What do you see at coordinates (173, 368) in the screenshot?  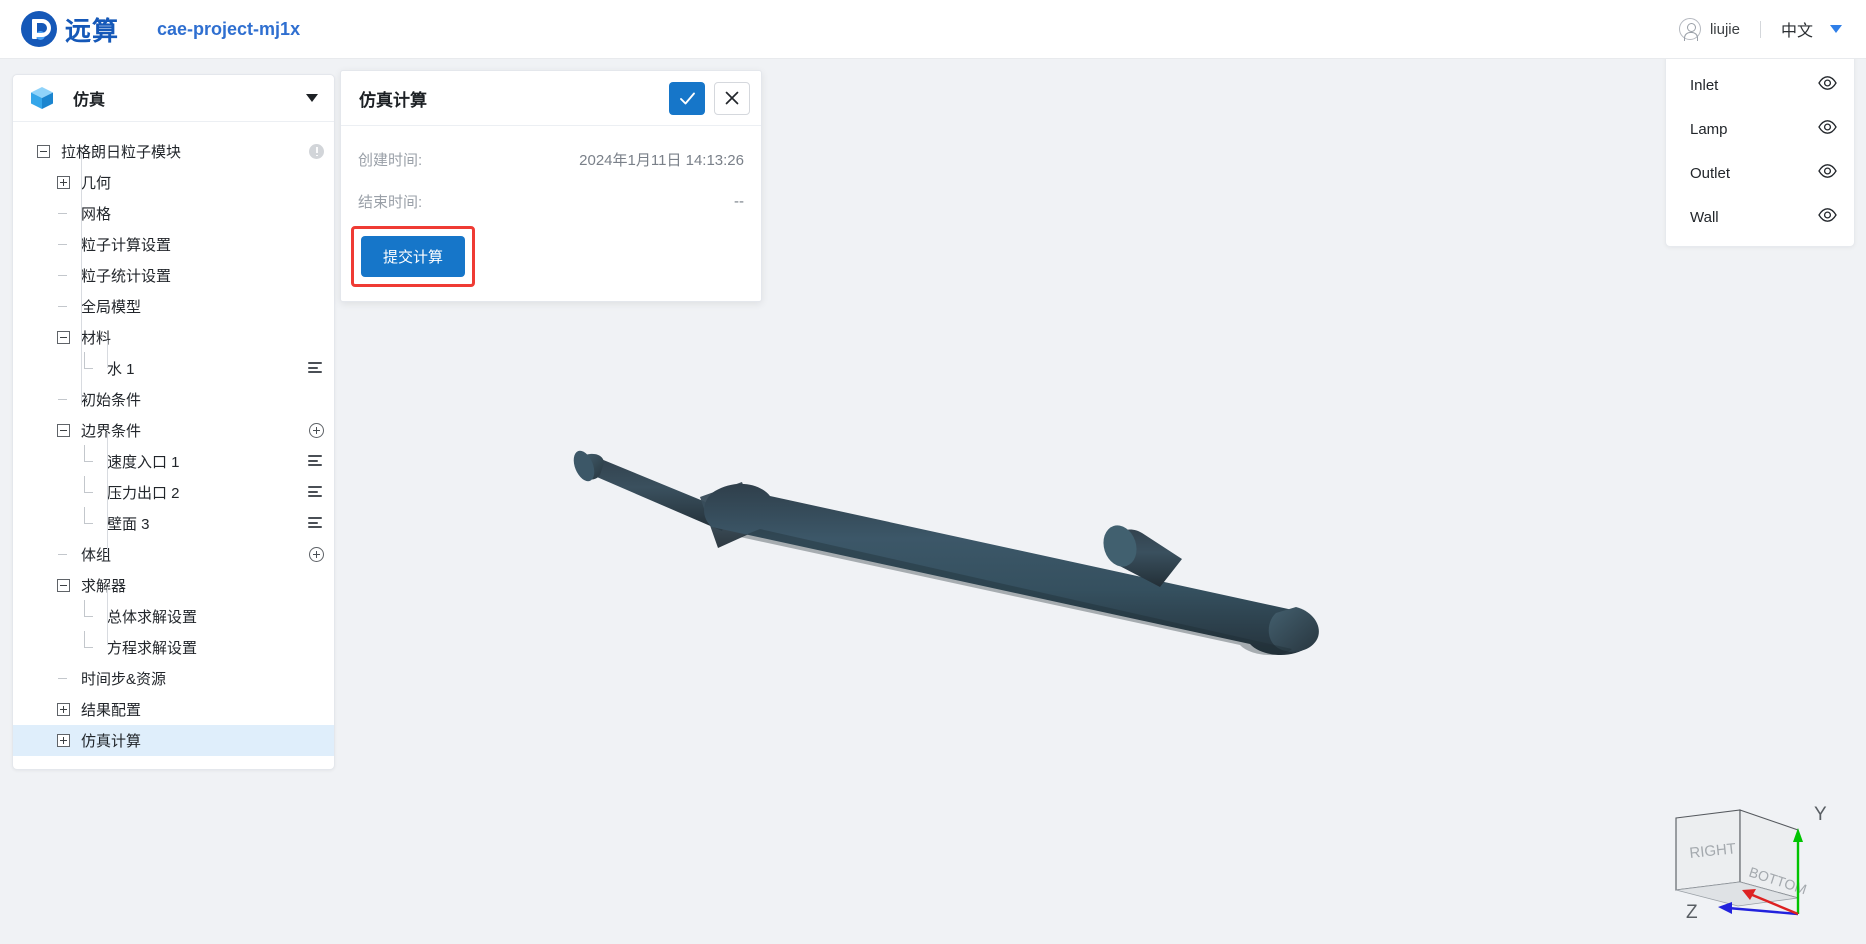 I see `tree-item: 水 1` at bounding box center [173, 368].